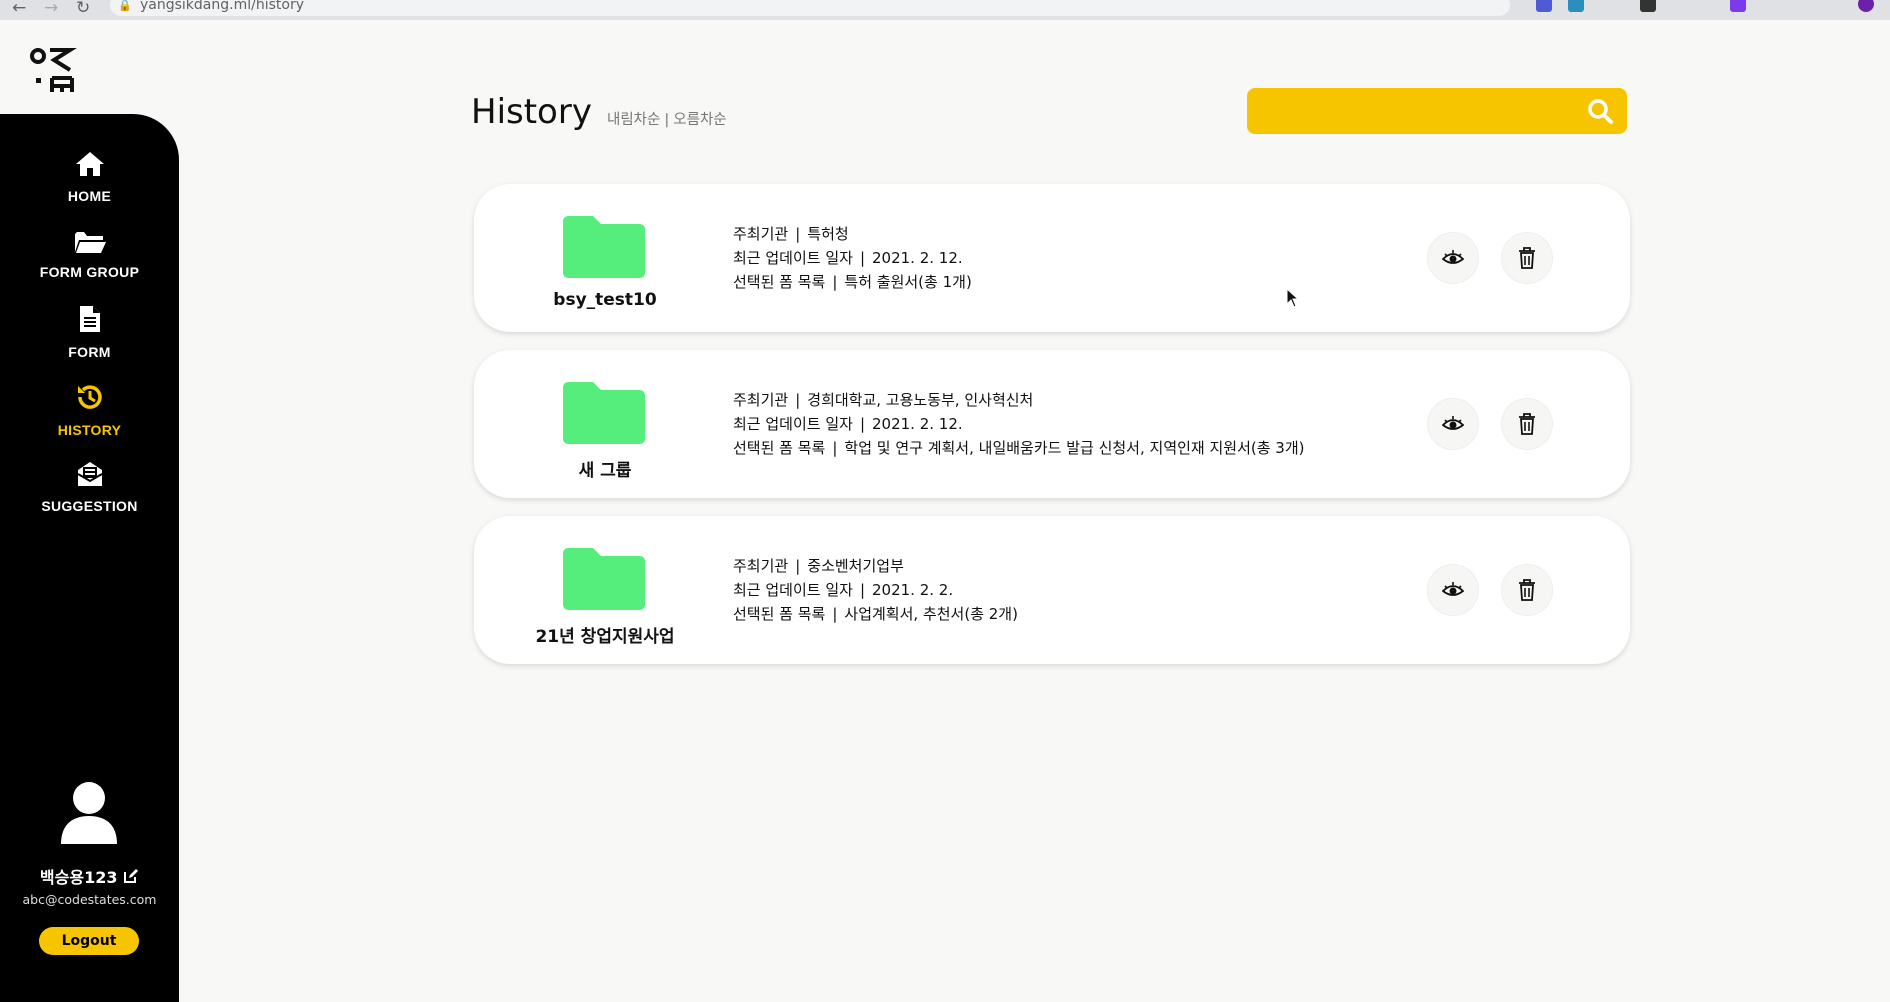 This screenshot has width=1890, height=1002. I want to click on sort-options: 내림차순 | 오름차순, so click(667, 118).